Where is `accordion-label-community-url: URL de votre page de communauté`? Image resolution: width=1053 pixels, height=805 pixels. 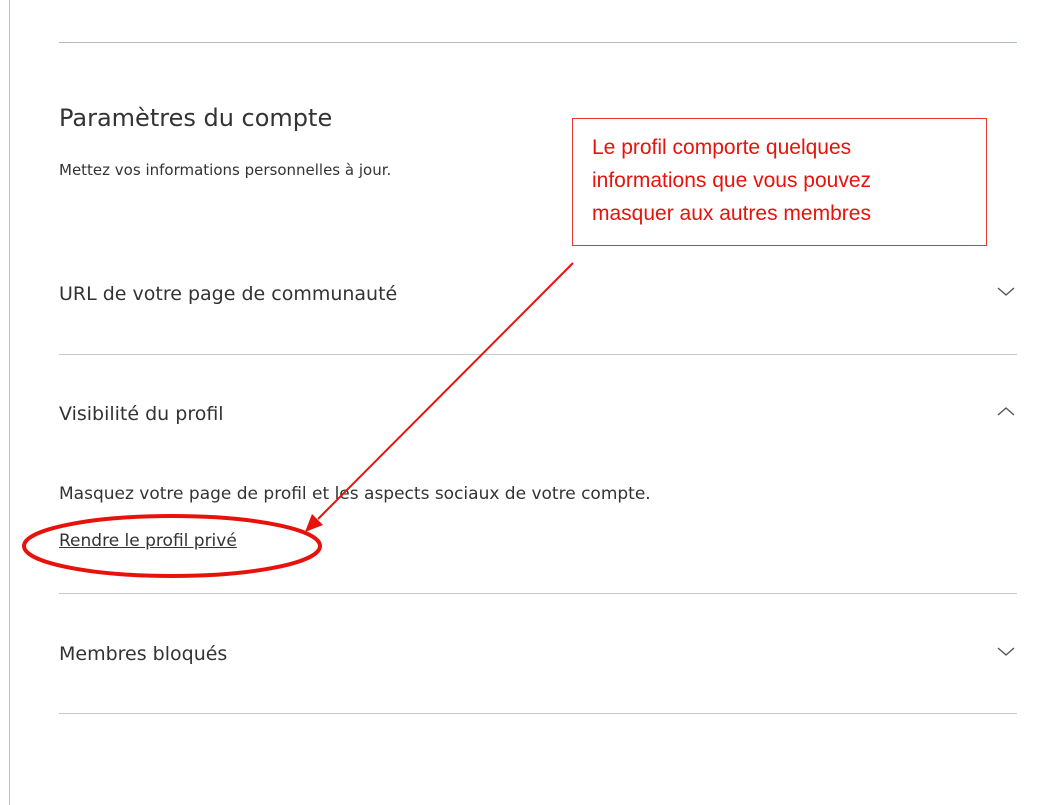 accordion-label-community-url: URL de votre page de communauté is located at coordinates (228, 294).